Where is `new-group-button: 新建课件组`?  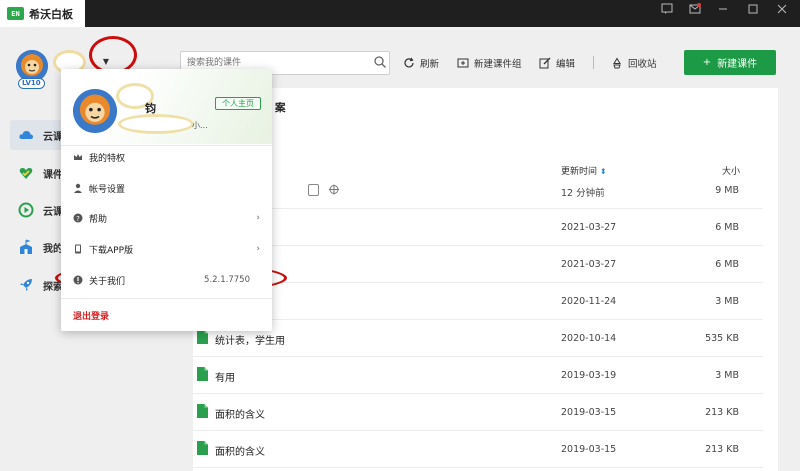 new-group-button: 新建课件组 is located at coordinates (489, 63).